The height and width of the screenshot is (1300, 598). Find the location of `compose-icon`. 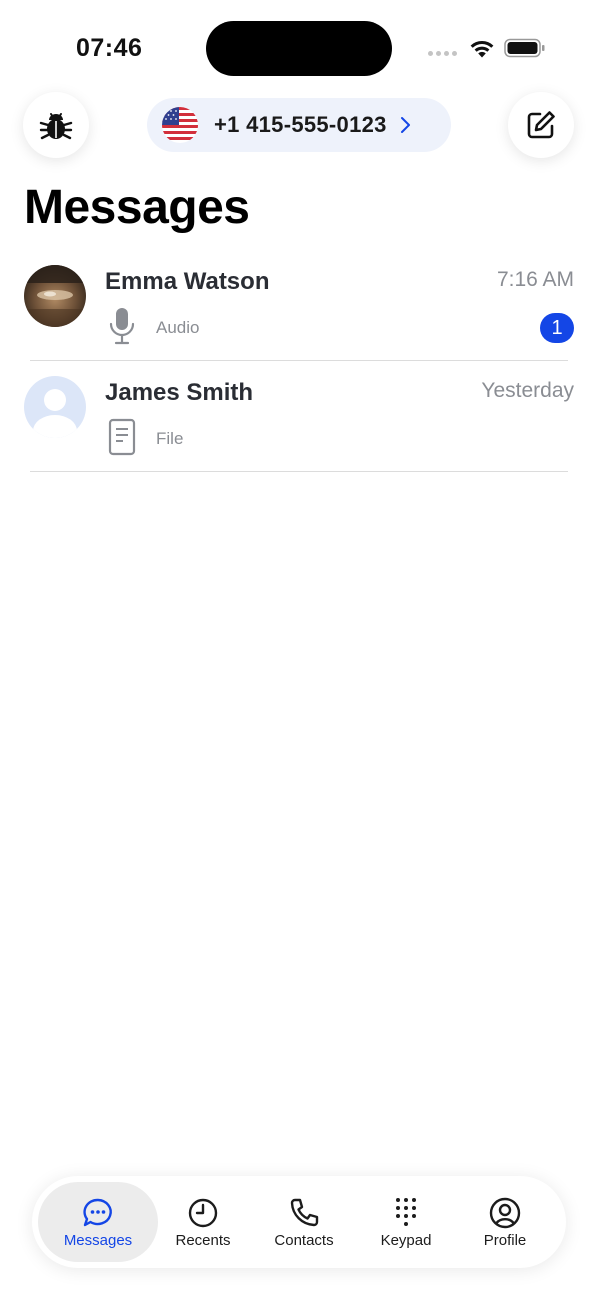

compose-icon is located at coordinates (541, 125).